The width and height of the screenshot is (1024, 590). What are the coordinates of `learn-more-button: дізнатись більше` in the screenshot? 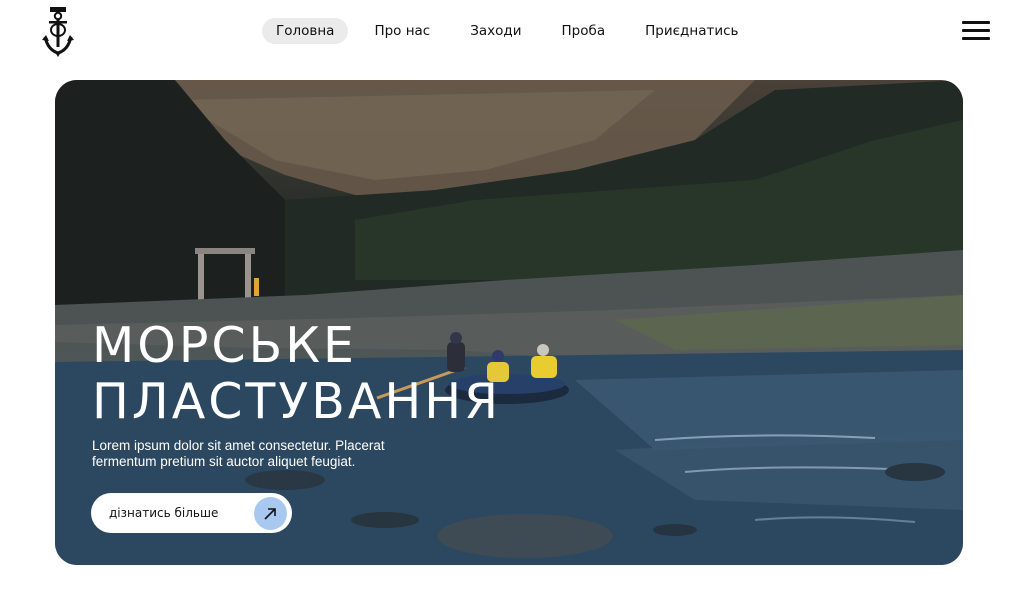 It's located at (191, 513).